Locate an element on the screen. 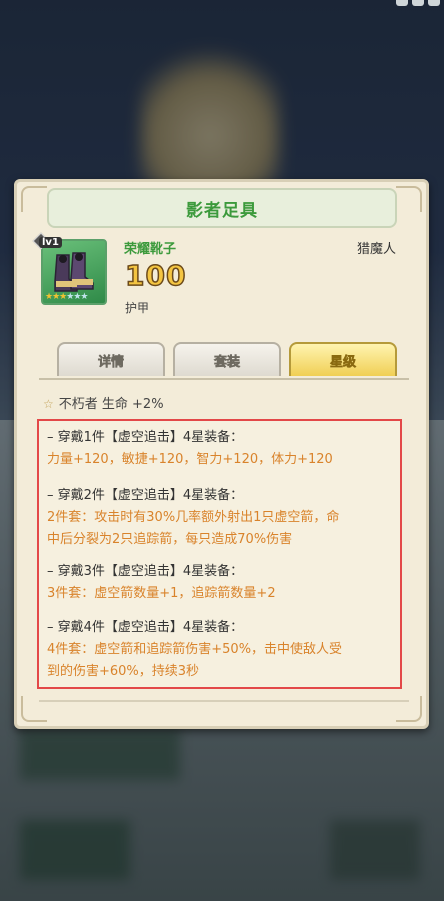 This screenshot has height=901, width=444. item-name: 荣耀靴子 is located at coordinates (150, 249).